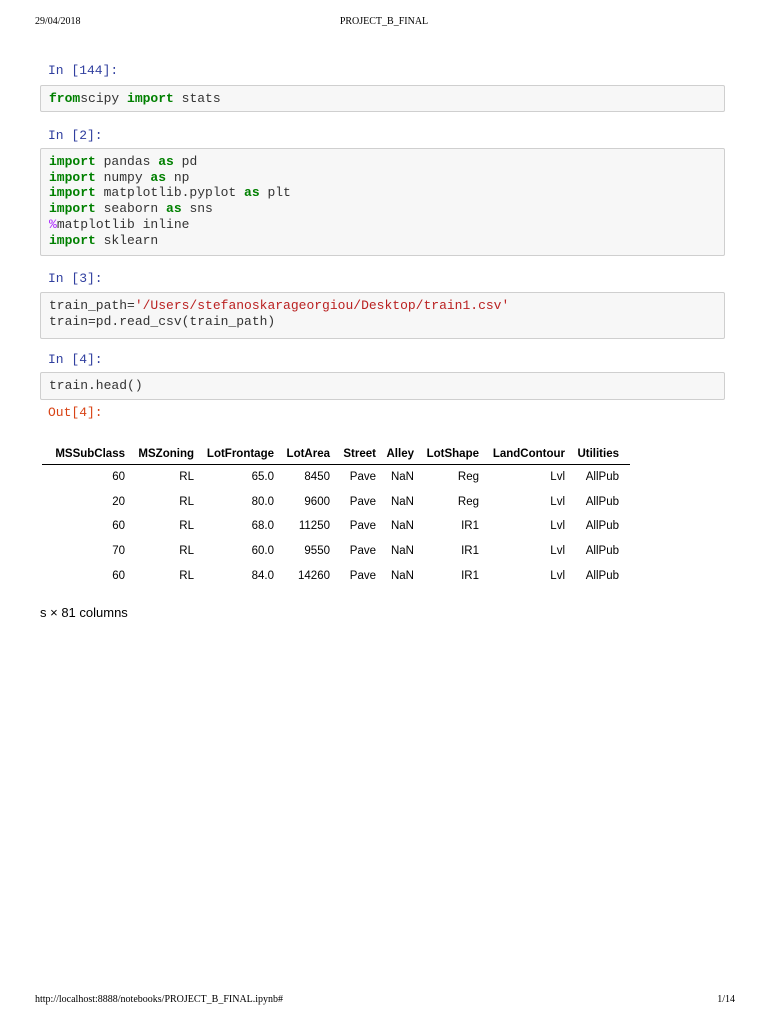 The width and height of the screenshot is (768, 1024). What do you see at coordinates (262, 551) in the screenshot?
I see `table-cell: 60.0` at bounding box center [262, 551].